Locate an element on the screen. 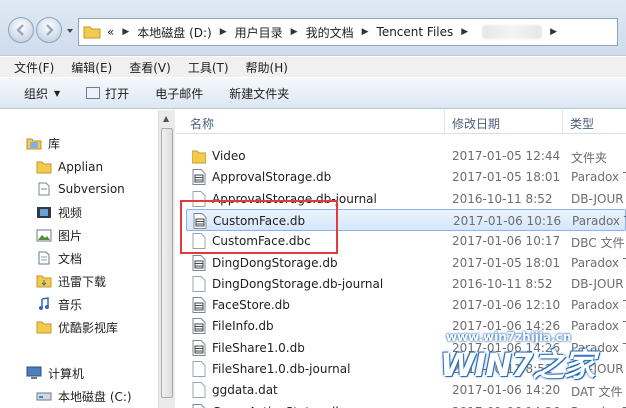 Image resolution: width=626 pixels, height=408 pixels. back-button is located at coordinates (21, 30).